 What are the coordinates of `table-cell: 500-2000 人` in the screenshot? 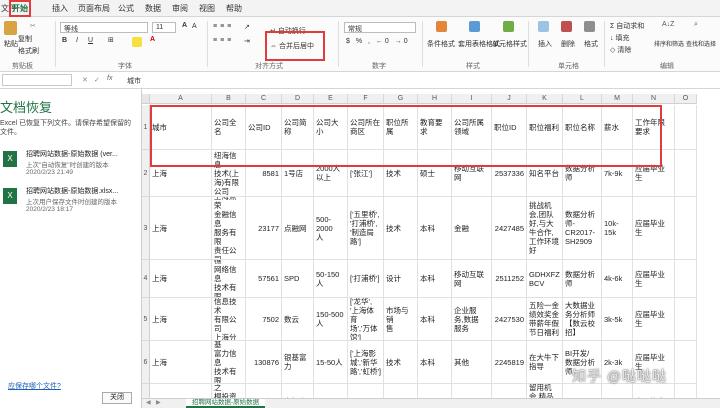 It's located at (331, 228).